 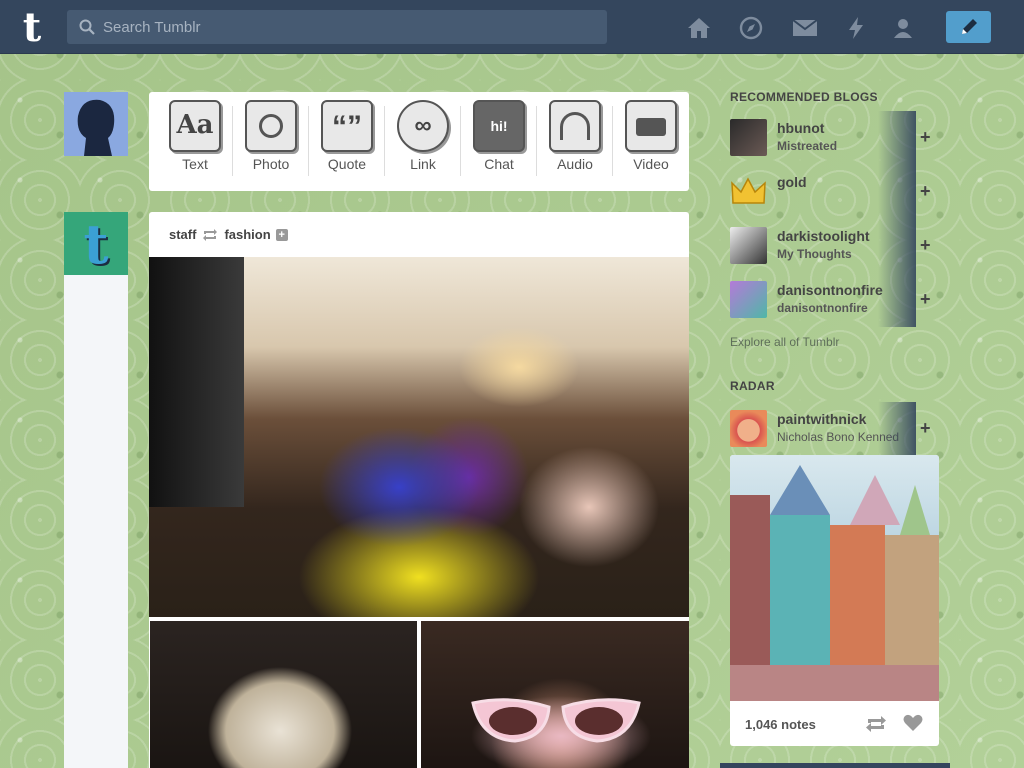 What do you see at coordinates (651, 126) in the screenshot?
I see `video-icon` at bounding box center [651, 126].